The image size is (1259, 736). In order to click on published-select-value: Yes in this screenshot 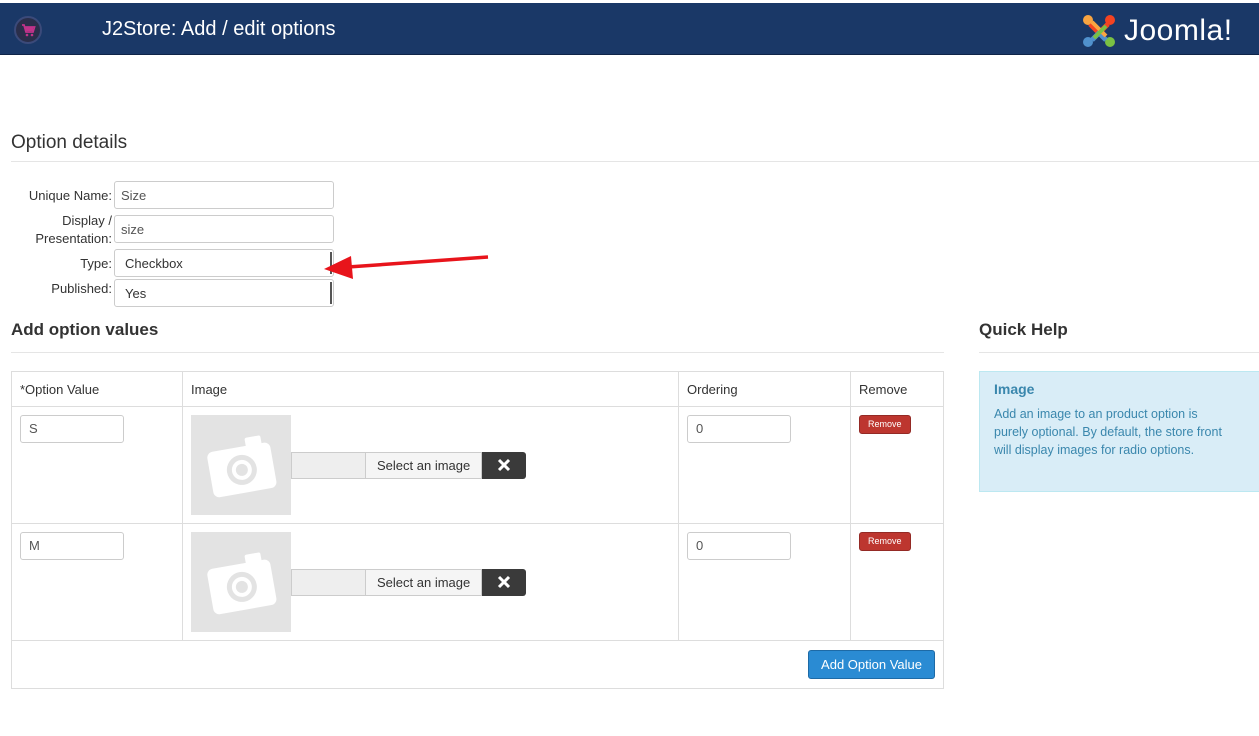, I will do `click(136, 293)`.